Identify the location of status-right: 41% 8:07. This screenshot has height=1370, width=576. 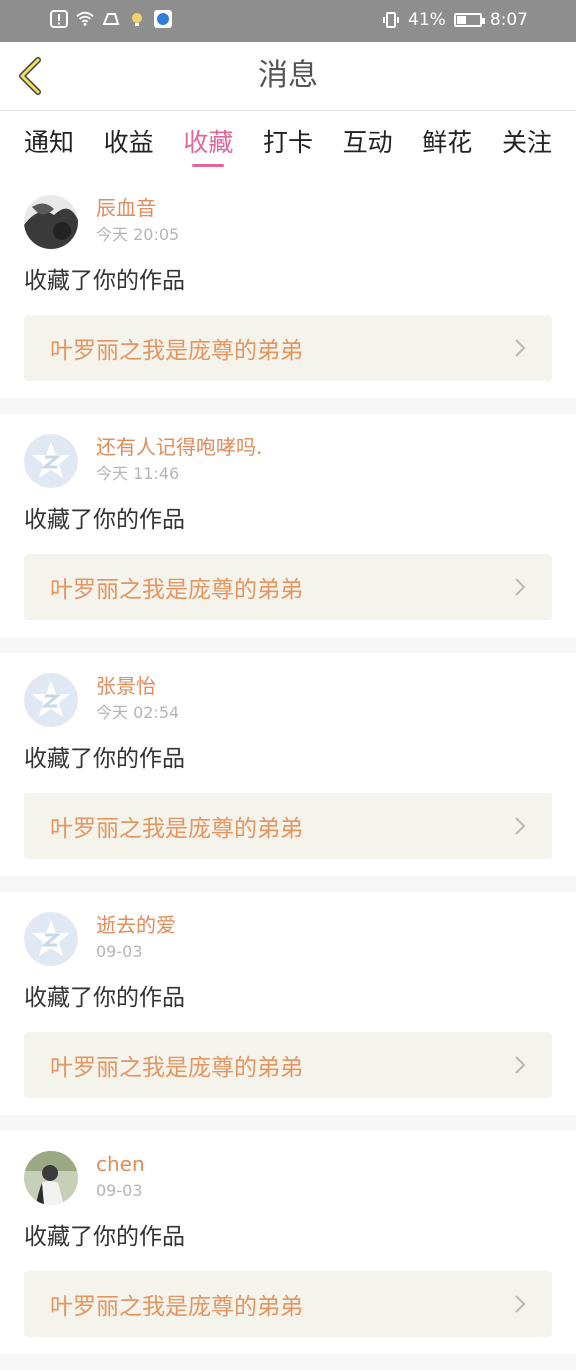
(455, 20).